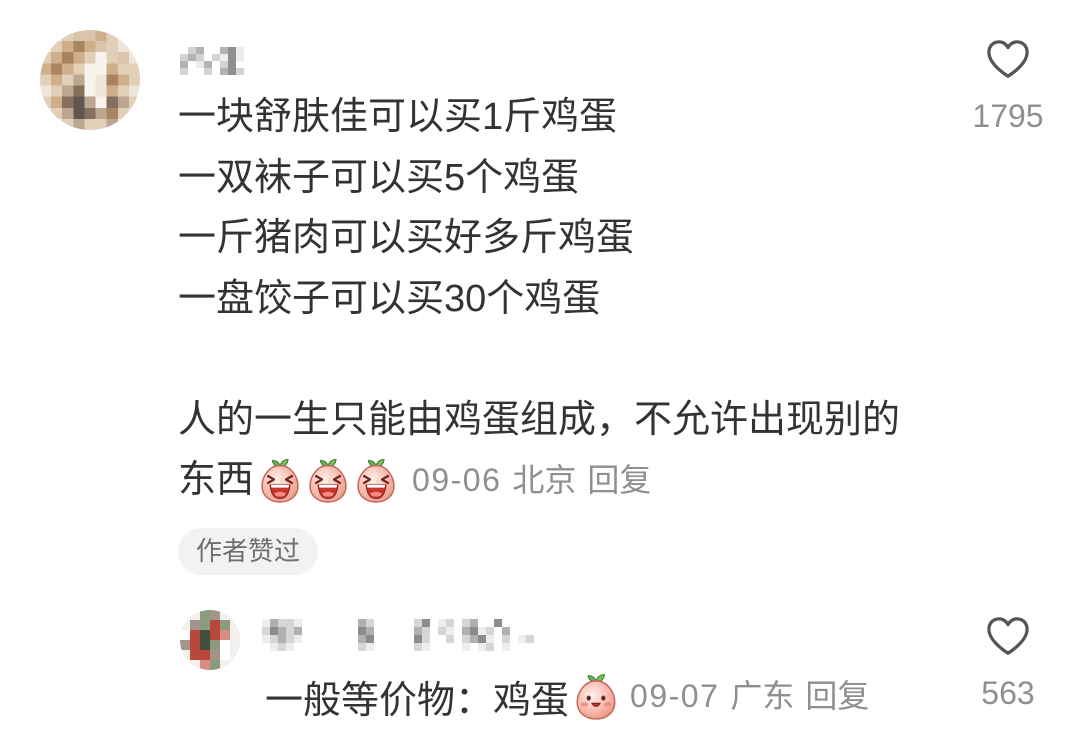  What do you see at coordinates (1008, 86) in the screenshot?
I see `like-button: 1795` at bounding box center [1008, 86].